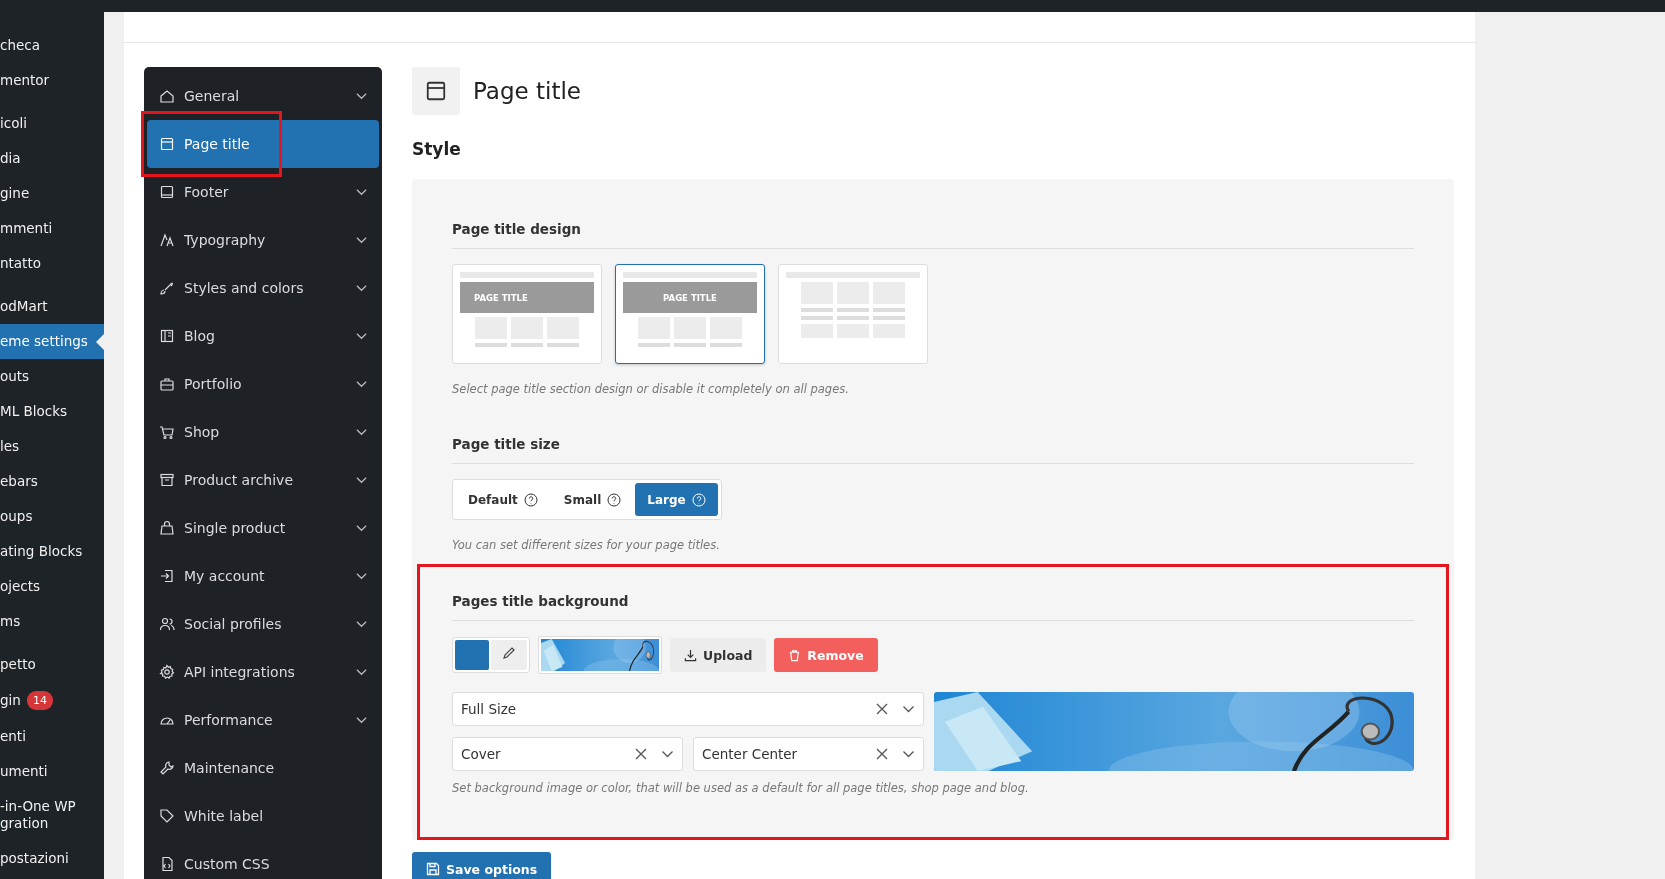 The image size is (1665, 879). I want to click on admin-menu-item: icoli, so click(52, 123).